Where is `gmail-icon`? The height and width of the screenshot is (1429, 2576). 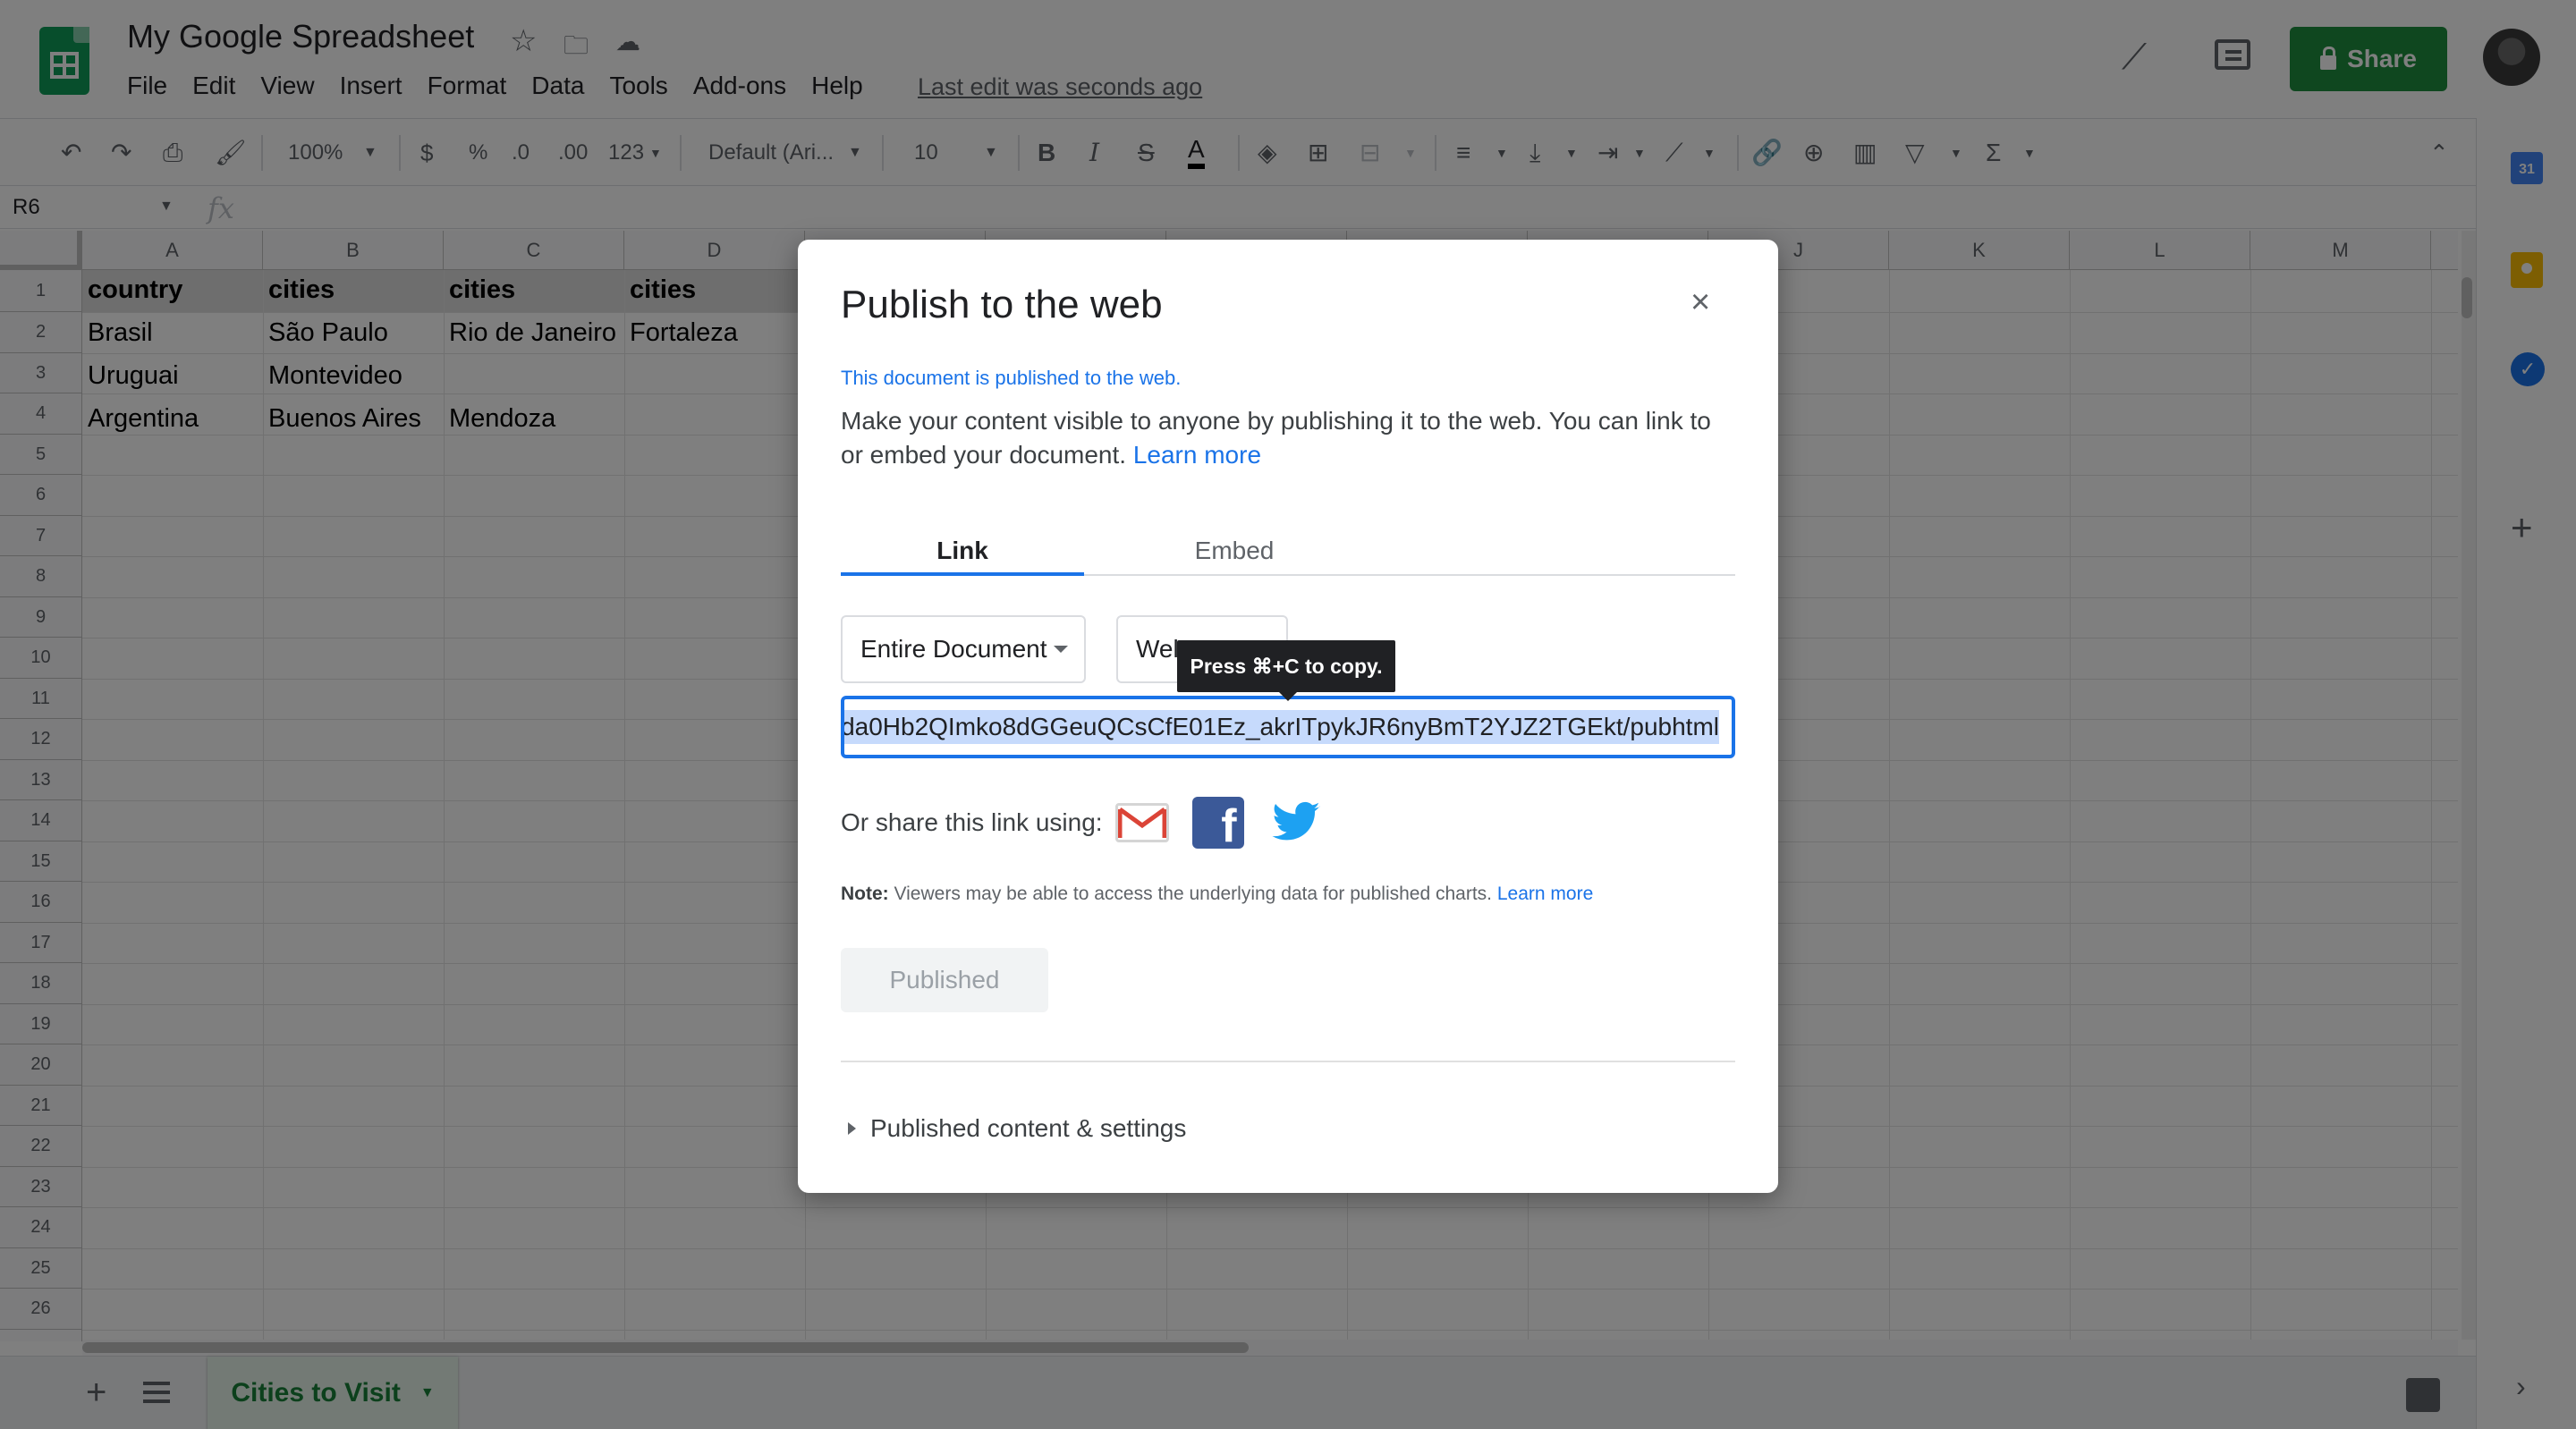 gmail-icon is located at coordinates (1141, 822).